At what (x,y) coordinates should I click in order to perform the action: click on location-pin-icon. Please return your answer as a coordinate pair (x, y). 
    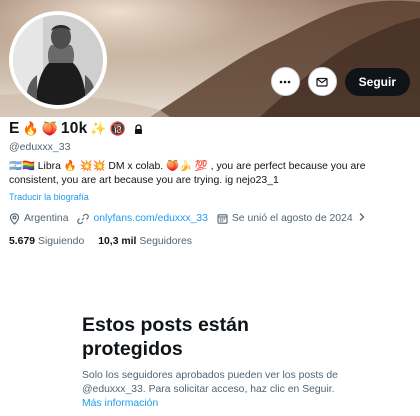
    Looking at the image, I should click on (14, 218).